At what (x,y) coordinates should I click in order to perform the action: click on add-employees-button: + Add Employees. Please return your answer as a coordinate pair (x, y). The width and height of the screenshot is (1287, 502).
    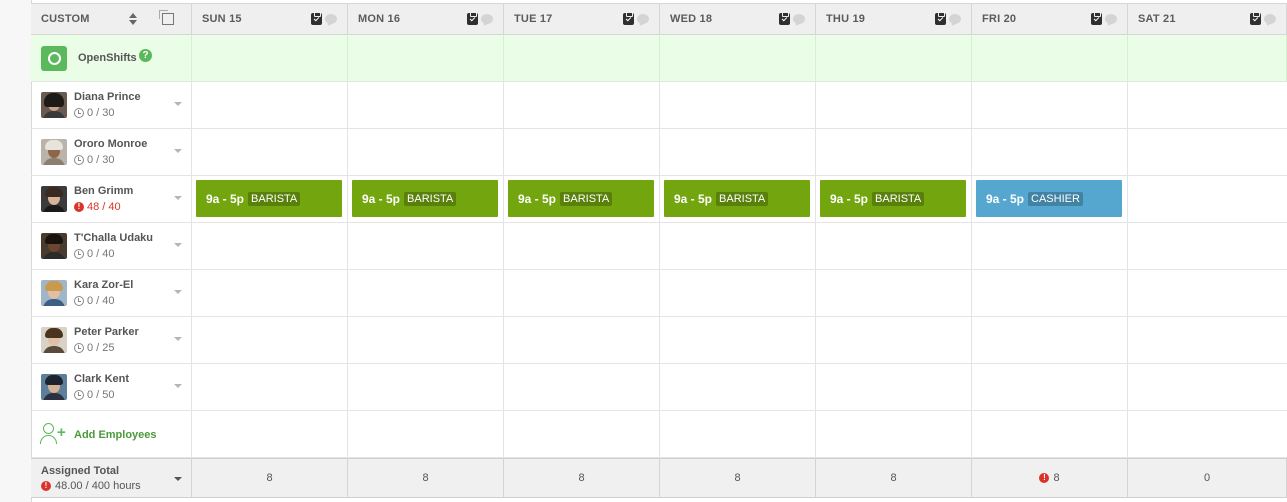
    Looking at the image, I should click on (111, 434).